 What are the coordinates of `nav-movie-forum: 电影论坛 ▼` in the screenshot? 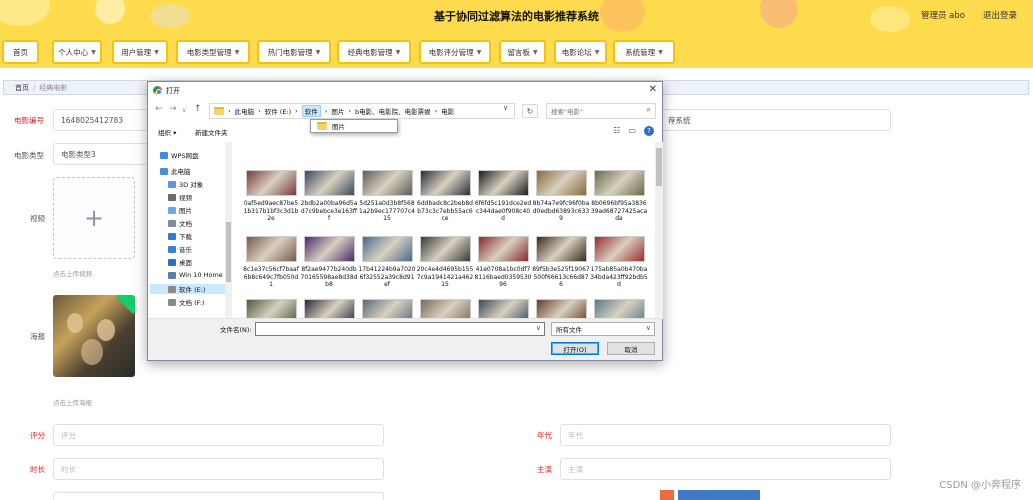 It's located at (580, 52).